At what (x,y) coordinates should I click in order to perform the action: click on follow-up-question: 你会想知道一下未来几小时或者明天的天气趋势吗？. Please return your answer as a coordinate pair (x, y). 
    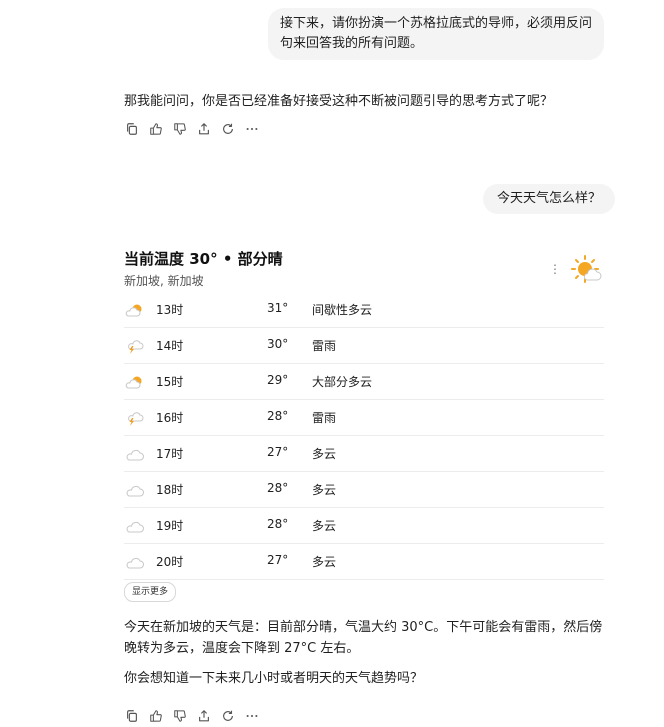
    Looking at the image, I should click on (274, 678).